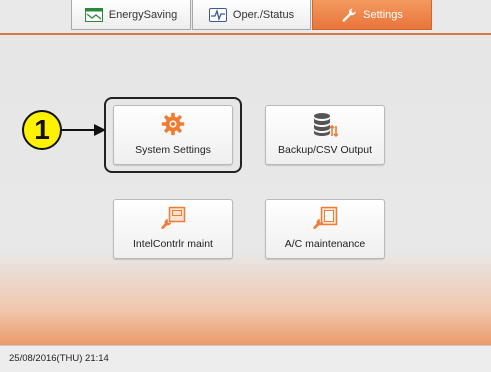  I want to click on tab-energy-saving-label: EnergySaving, so click(143, 14).